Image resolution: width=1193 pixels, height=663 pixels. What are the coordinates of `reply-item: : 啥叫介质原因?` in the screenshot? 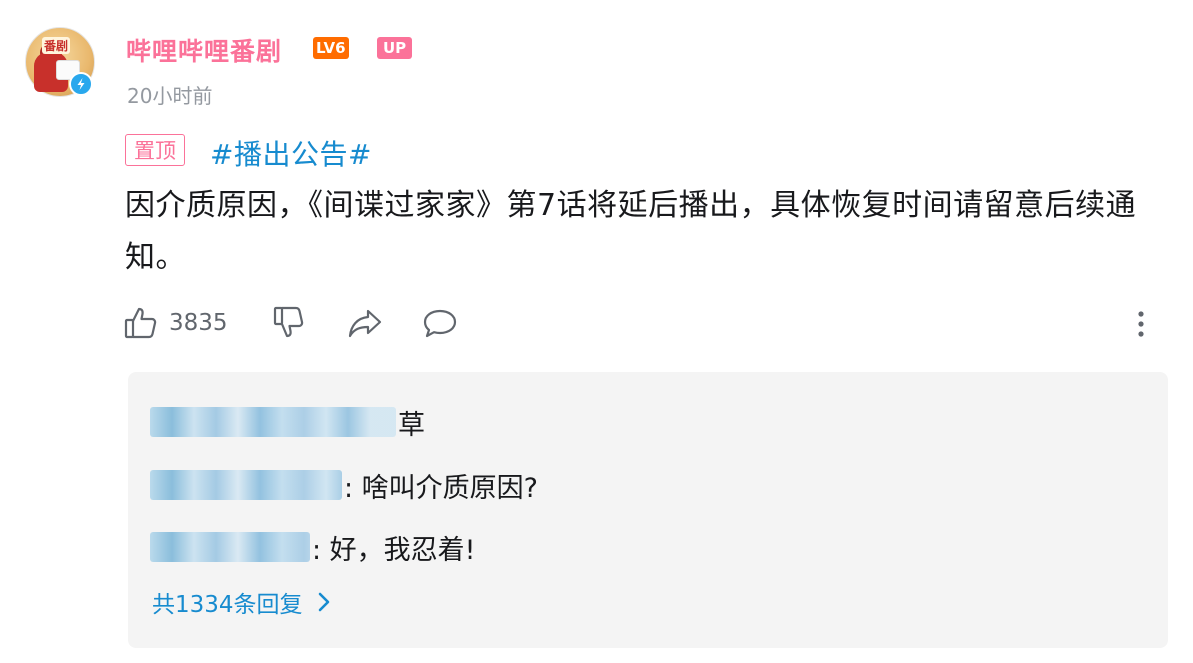 It's located at (344, 485).